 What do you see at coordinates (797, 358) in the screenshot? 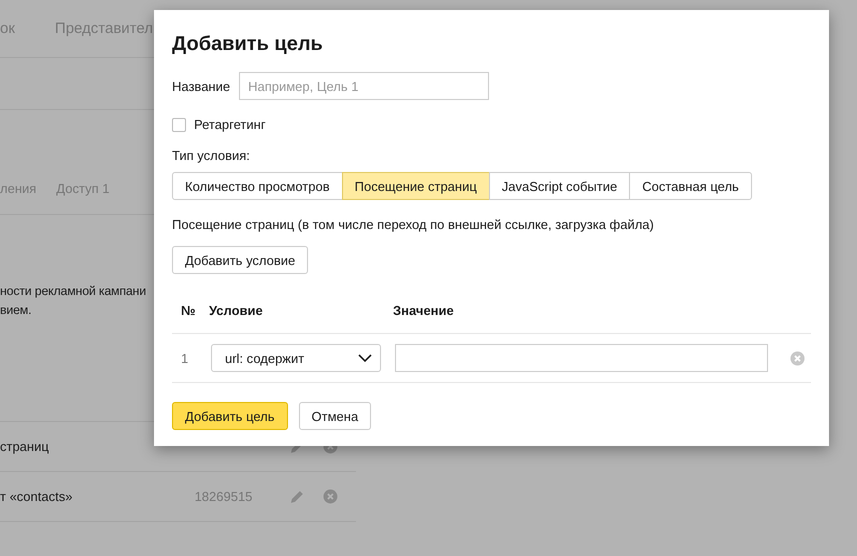
I see `clear-icon` at bounding box center [797, 358].